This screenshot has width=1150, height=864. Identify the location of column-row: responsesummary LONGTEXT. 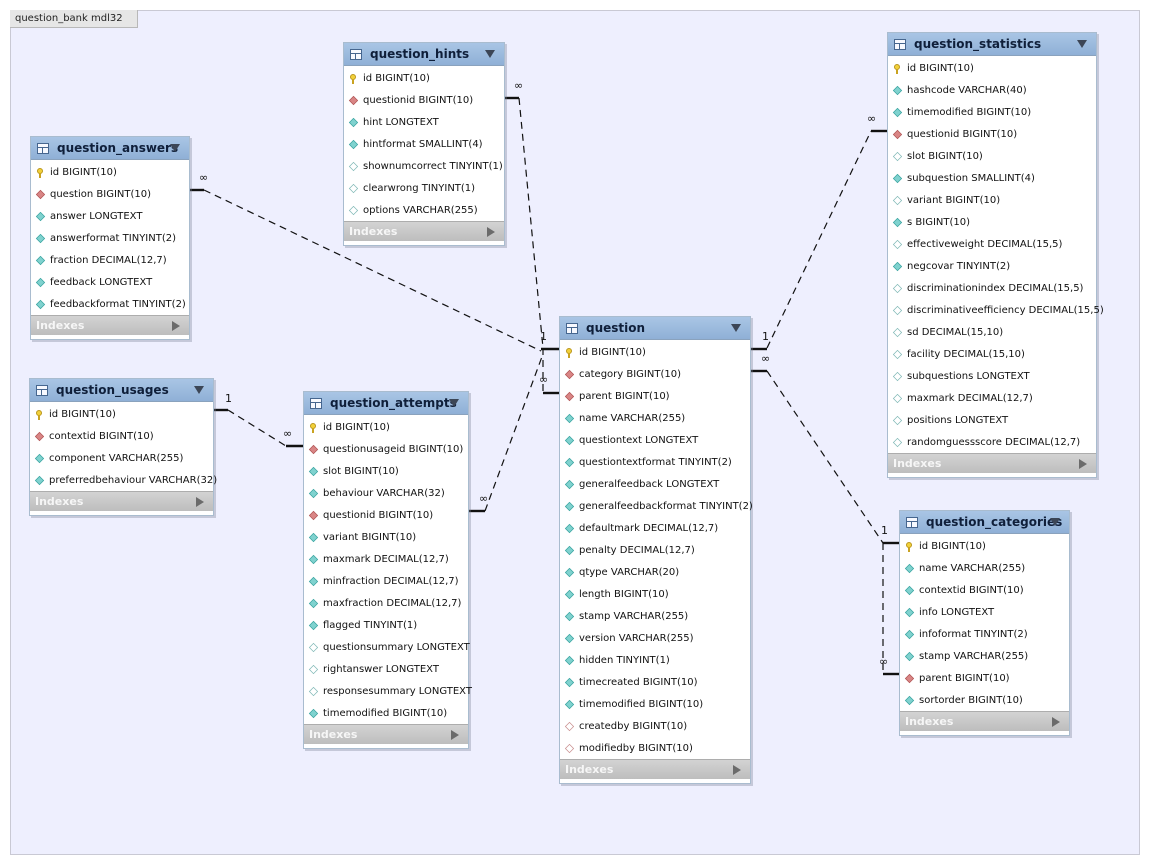
(388, 691).